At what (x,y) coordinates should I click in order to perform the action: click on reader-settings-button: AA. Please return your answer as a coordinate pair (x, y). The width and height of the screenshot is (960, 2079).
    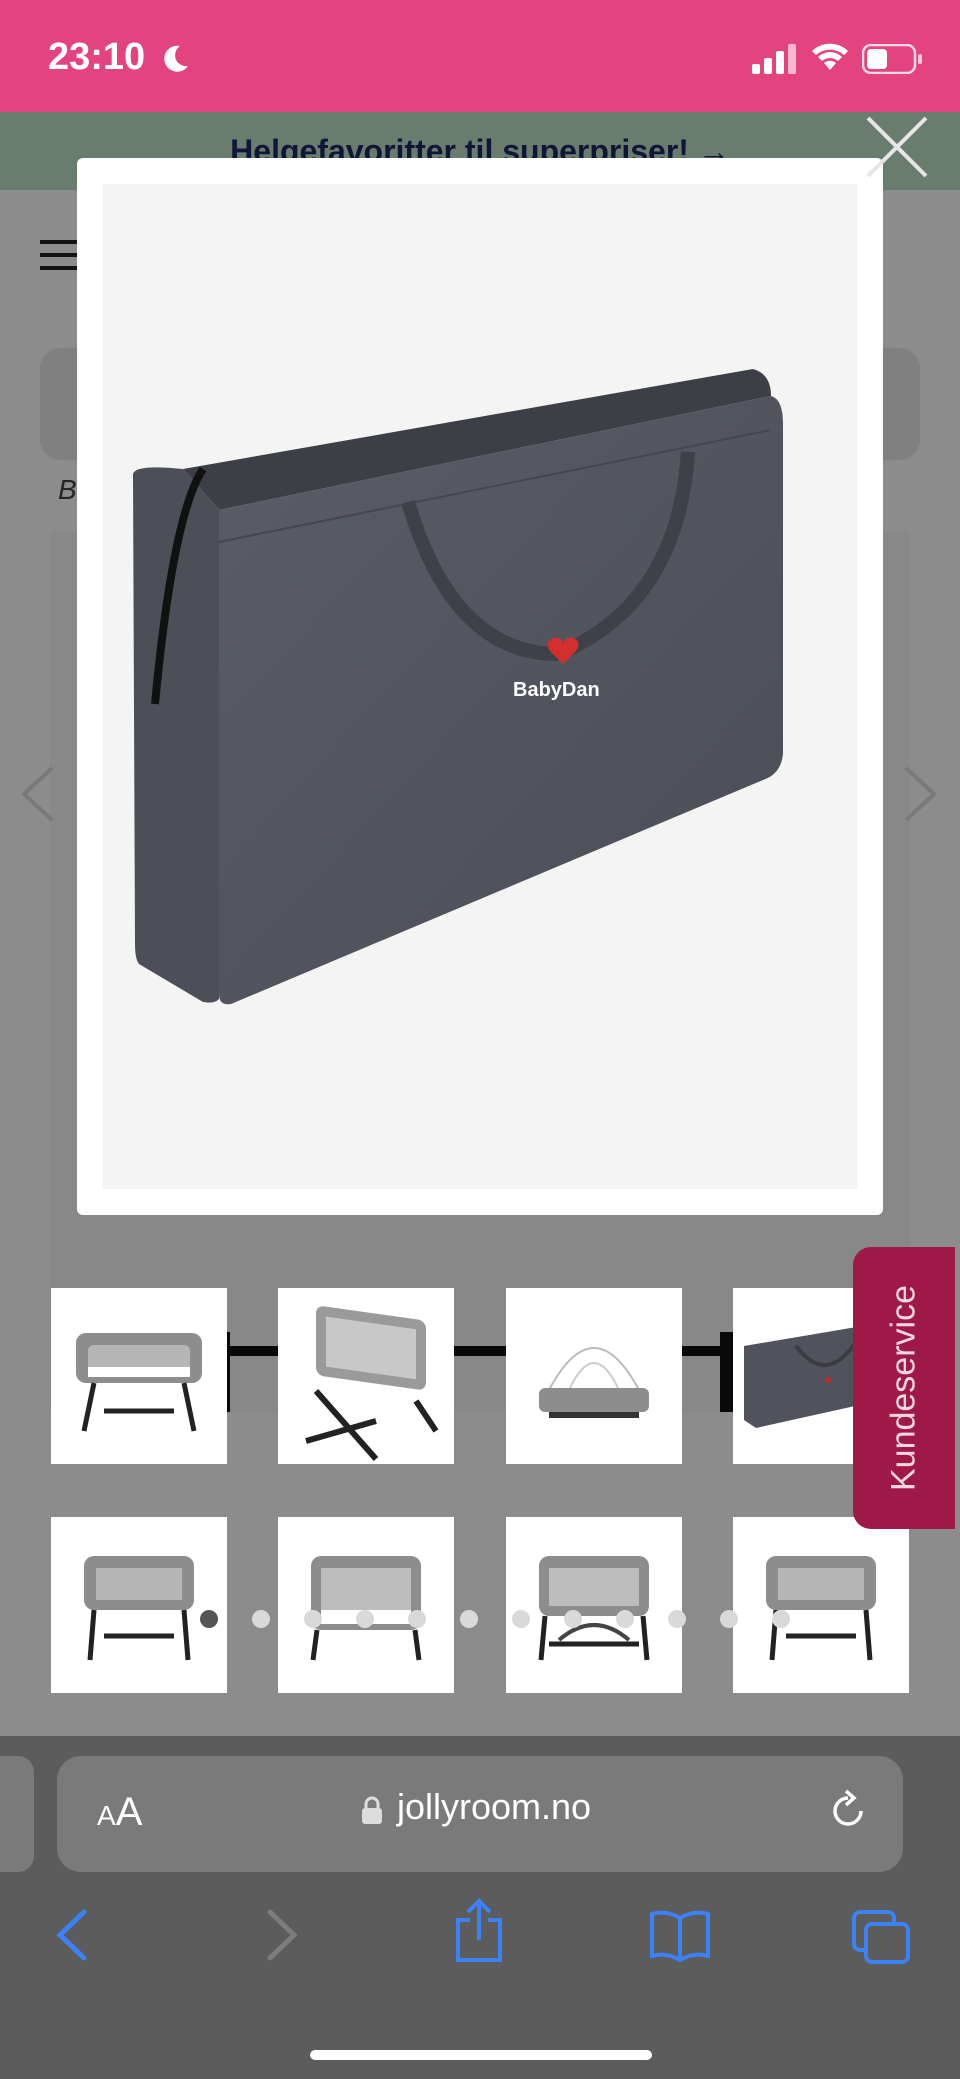
    Looking at the image, I should click on (119, 1812).